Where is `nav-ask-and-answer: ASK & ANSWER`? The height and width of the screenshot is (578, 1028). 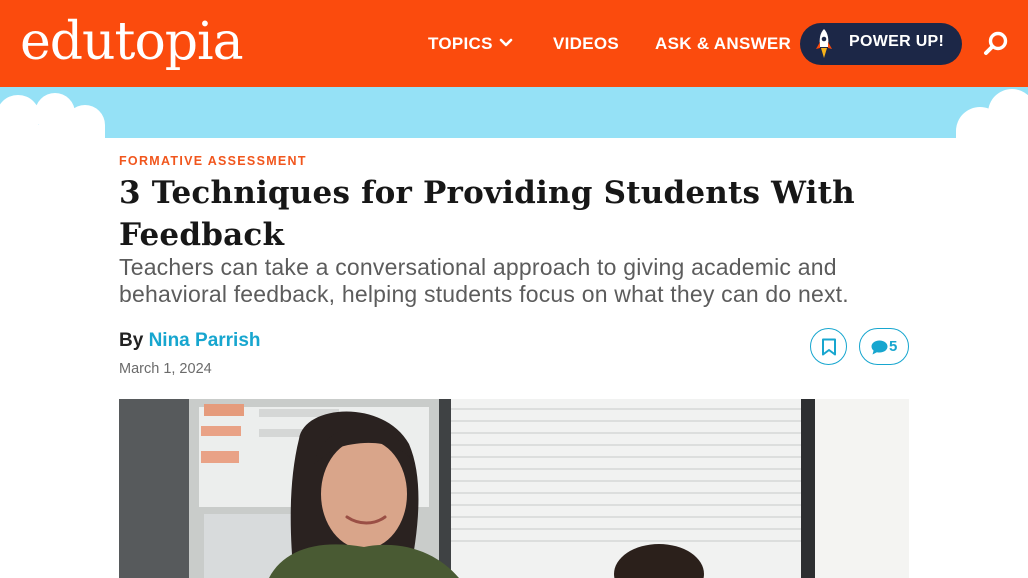
nav-ask-and-answer: ASK & ANSWER is located at coordinates (723, 44).